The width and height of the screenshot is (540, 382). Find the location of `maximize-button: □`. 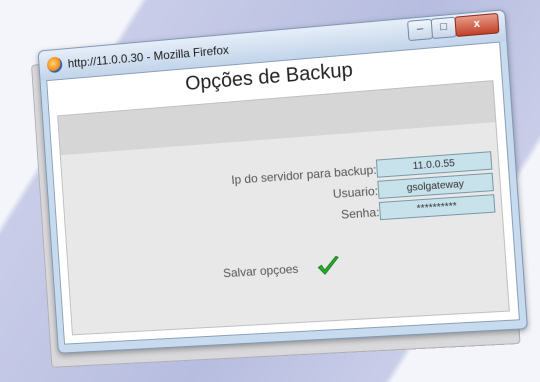

maximize-button: □ is located at coordinates (443, 28).